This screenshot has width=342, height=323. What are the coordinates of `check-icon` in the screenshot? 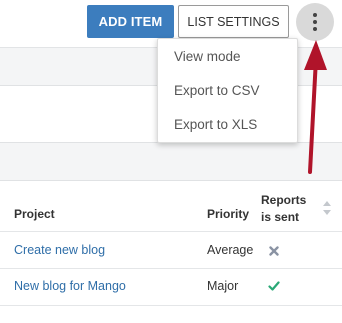 It's located at (274, 286).